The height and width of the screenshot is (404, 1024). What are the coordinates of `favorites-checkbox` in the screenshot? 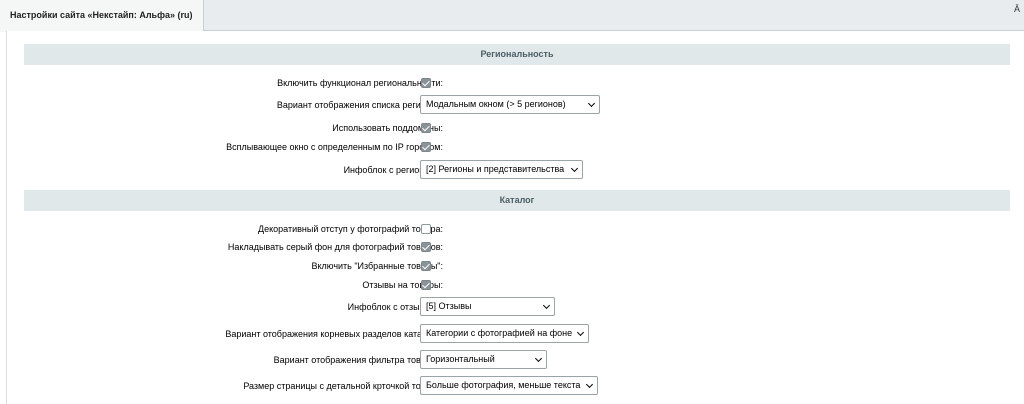 It's located at (426, 266).